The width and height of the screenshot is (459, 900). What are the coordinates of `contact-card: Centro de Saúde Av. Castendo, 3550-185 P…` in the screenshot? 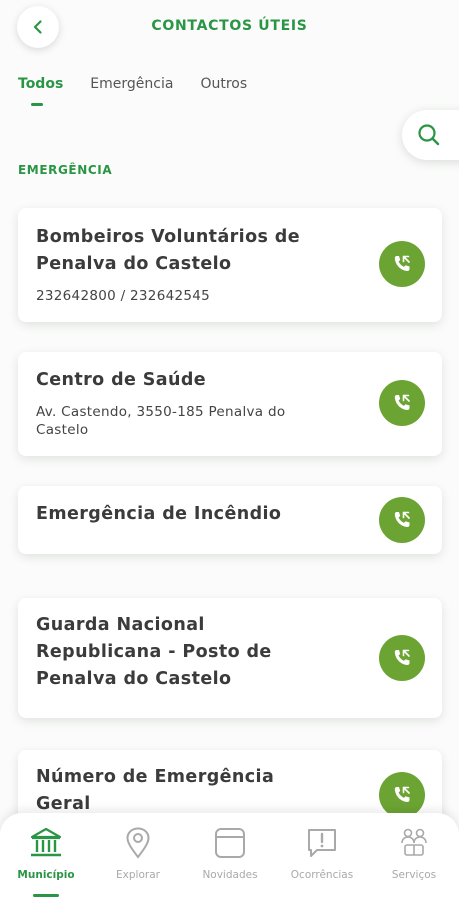 It's located at (230, 404).